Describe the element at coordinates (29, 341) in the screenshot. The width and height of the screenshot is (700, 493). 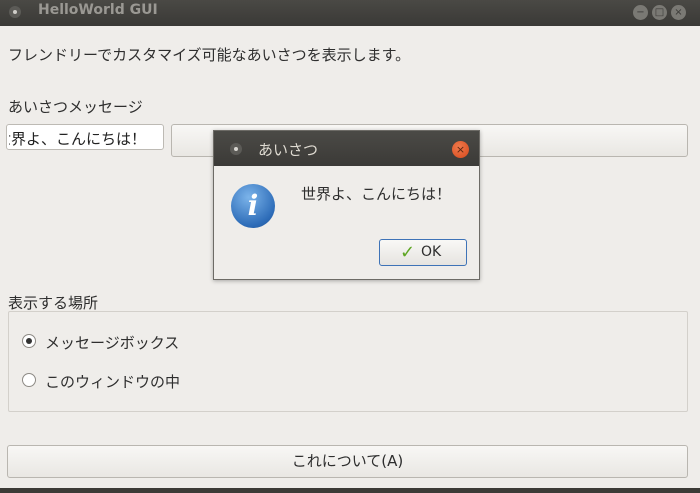
I see `radio-selected-icon` at that location.